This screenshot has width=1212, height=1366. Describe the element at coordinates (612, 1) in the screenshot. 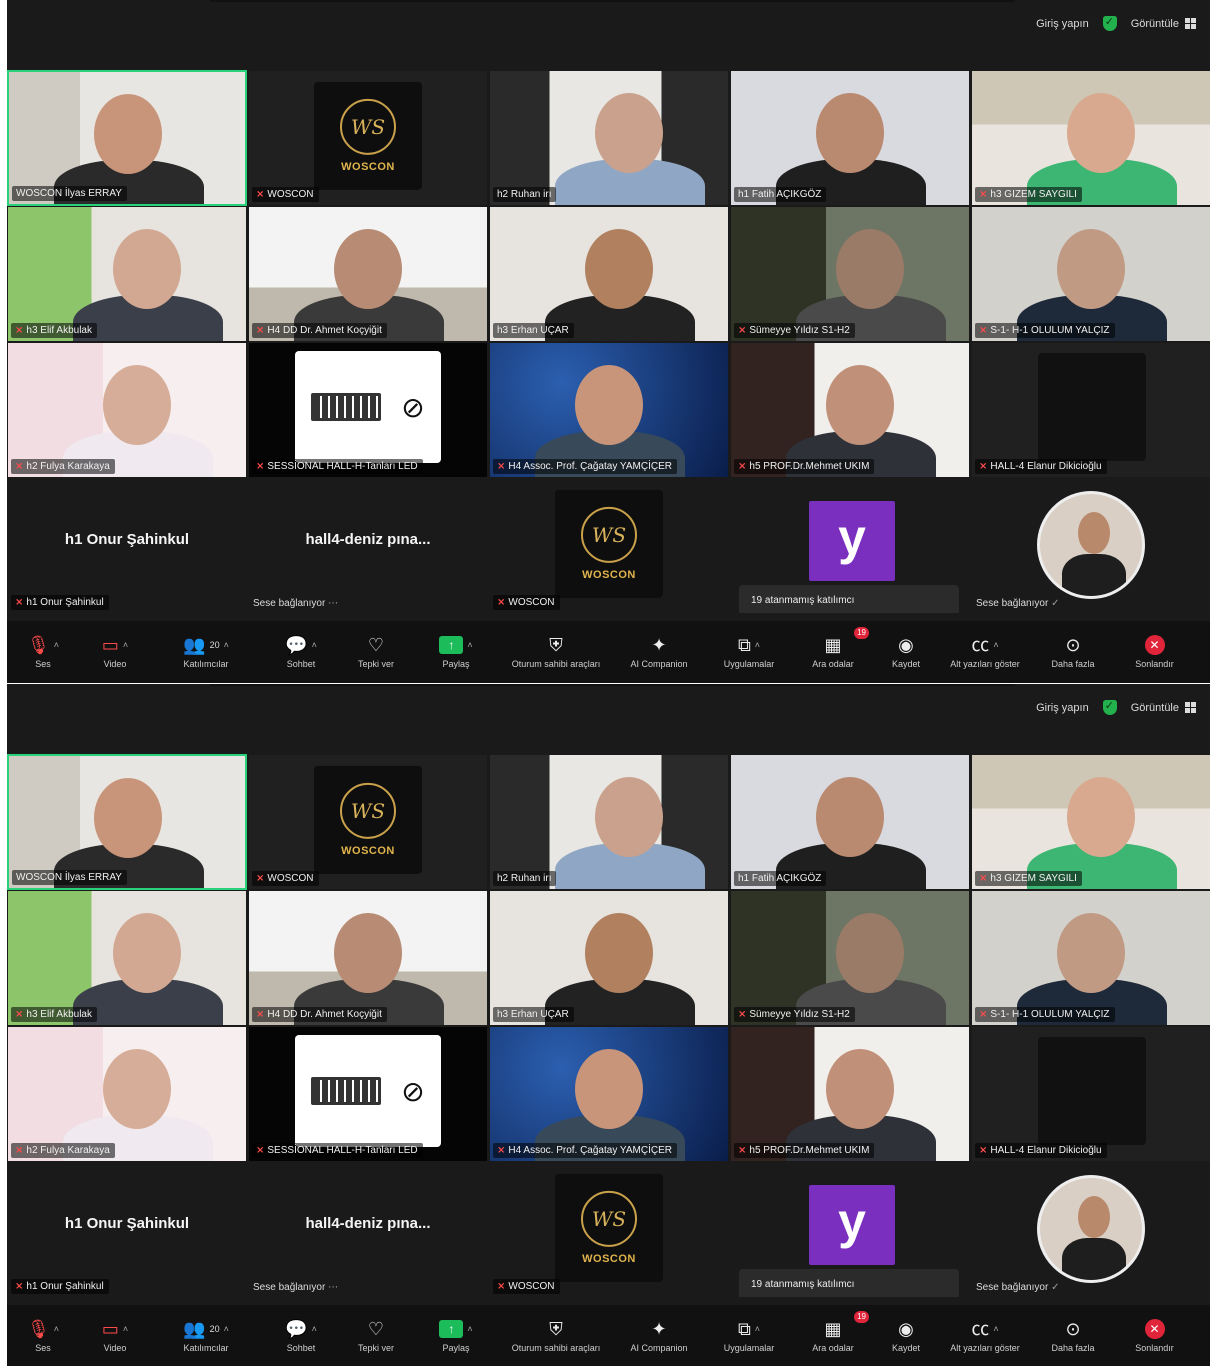

I see `window-top-edge` at that location.